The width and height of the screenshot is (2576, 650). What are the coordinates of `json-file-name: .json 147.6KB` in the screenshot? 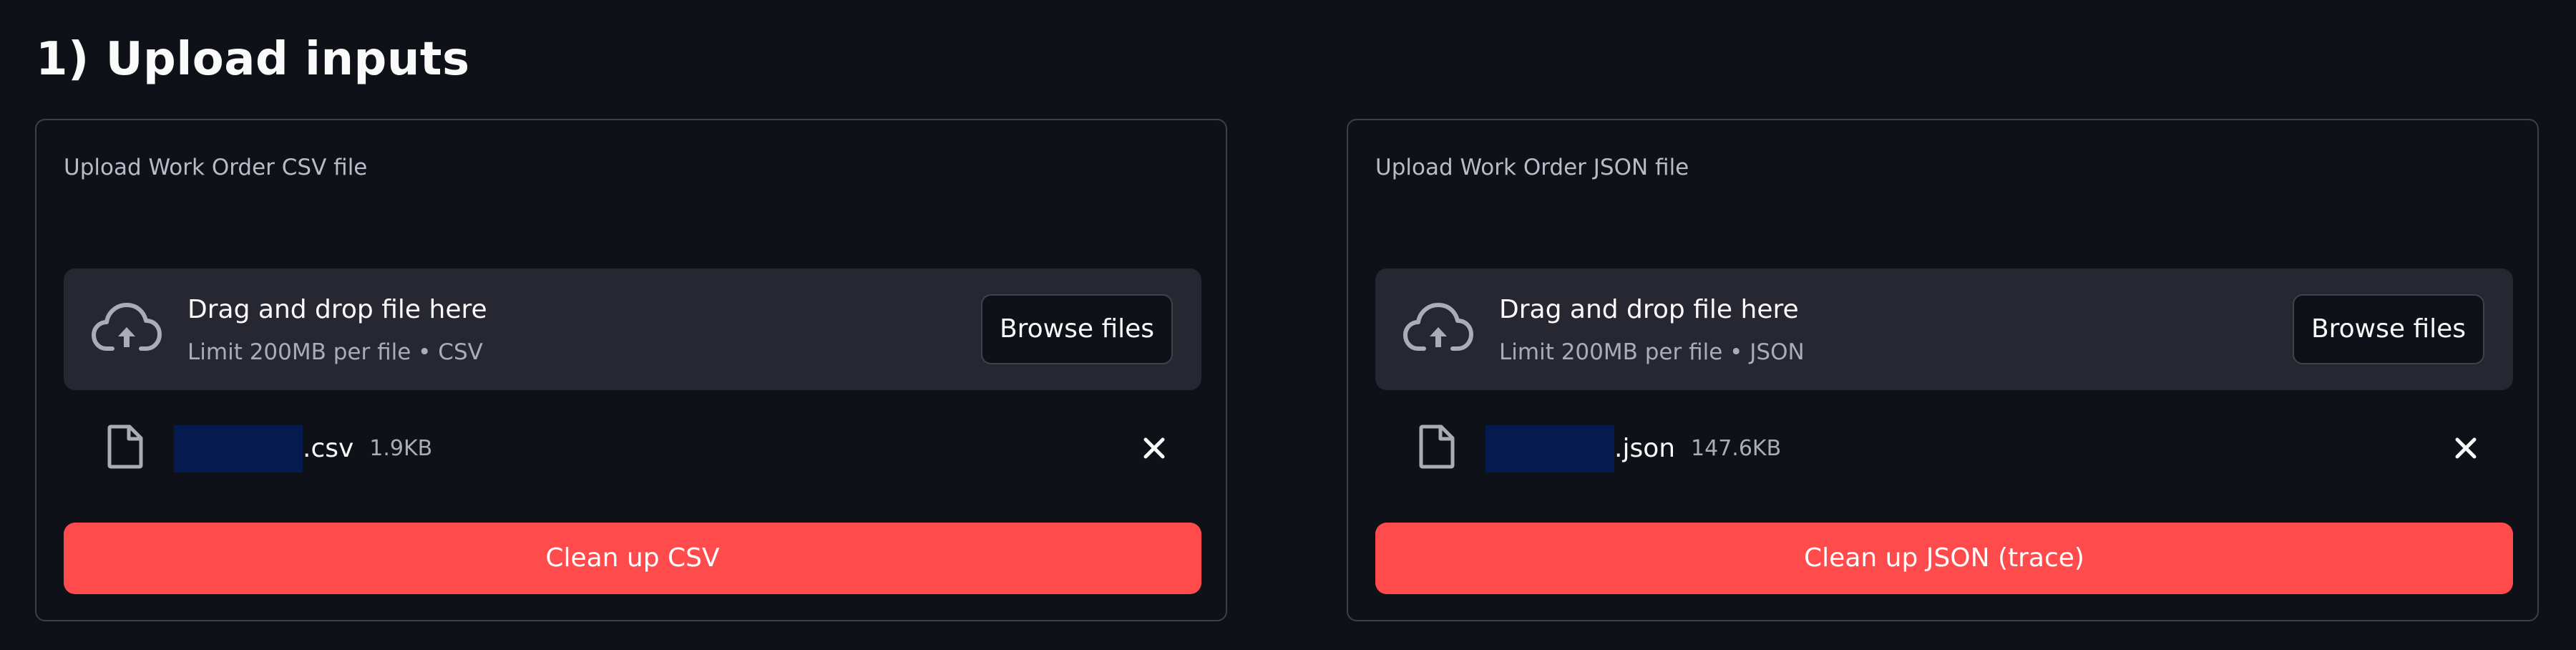 It's located at (1633, 448).